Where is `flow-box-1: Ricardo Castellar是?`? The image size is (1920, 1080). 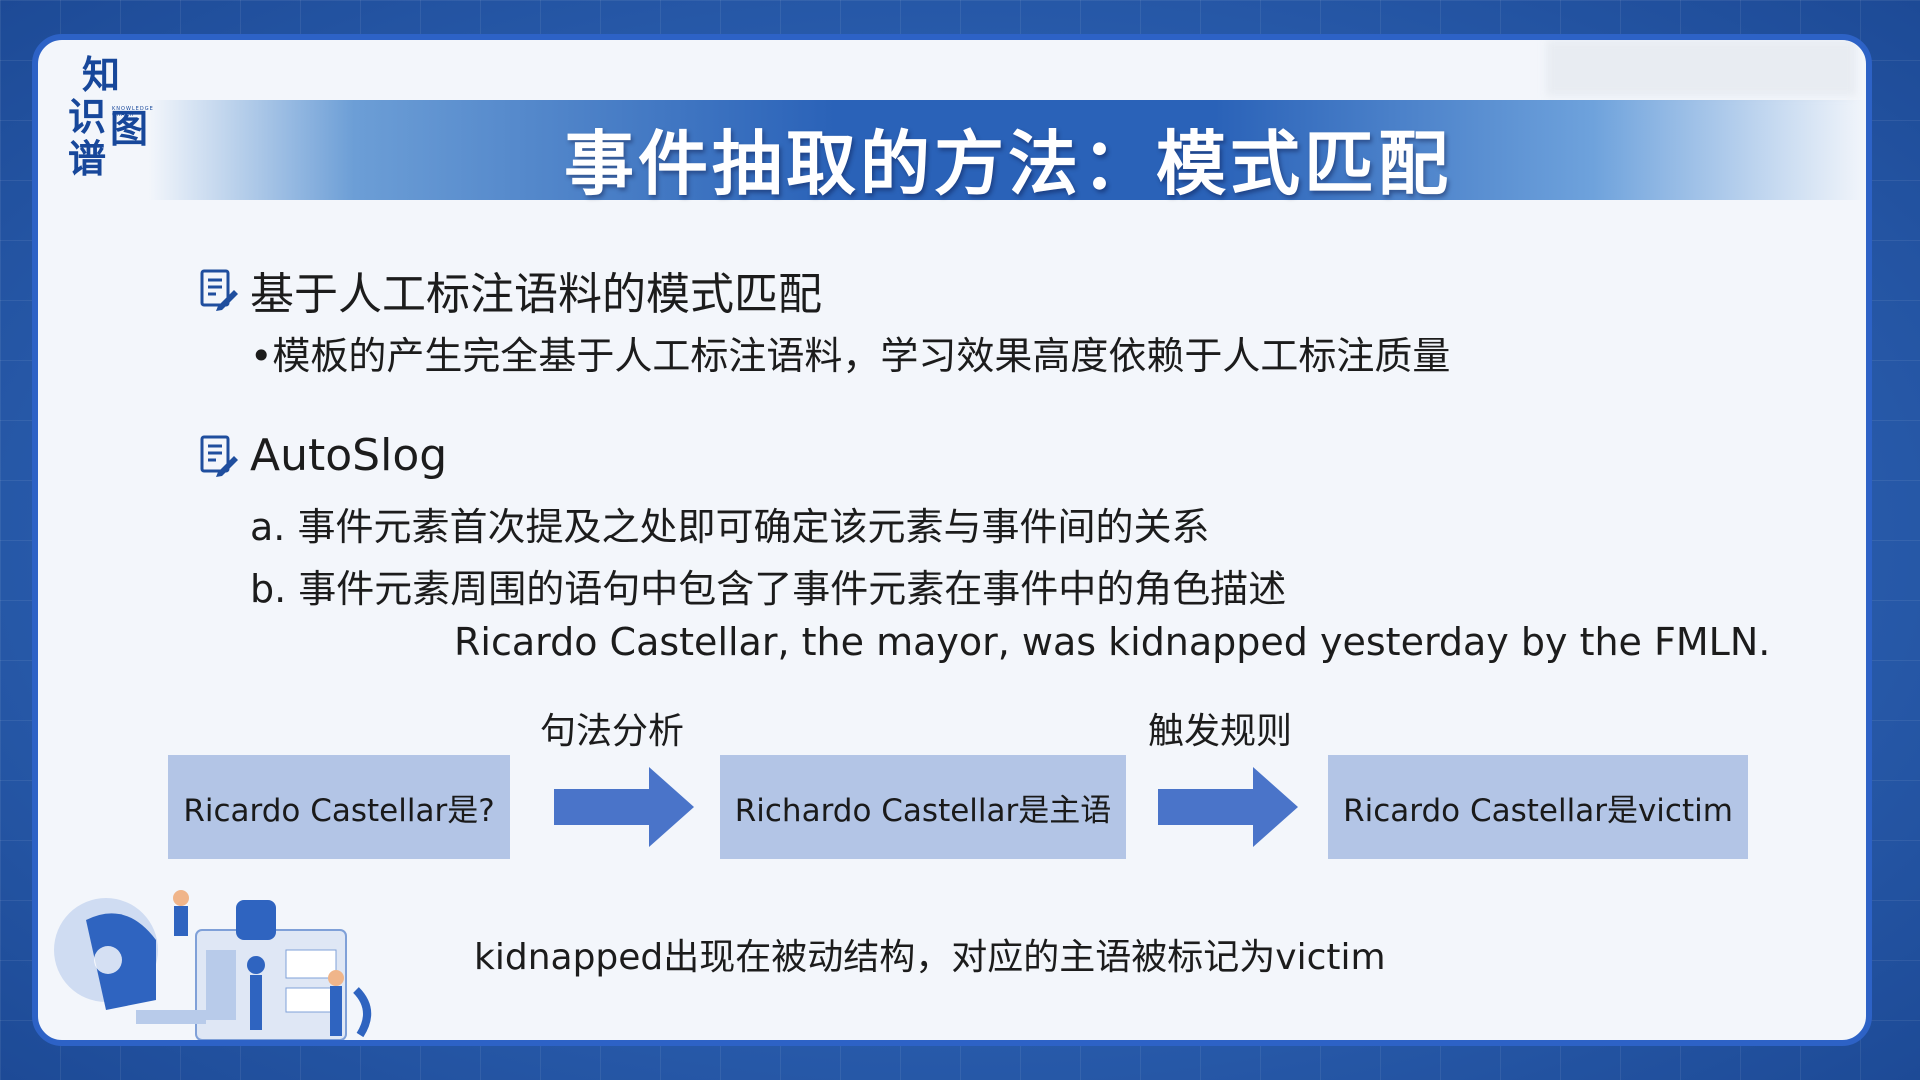 flow-box-1: Ricardo Castellar是? is located at coordinates (339, 807).